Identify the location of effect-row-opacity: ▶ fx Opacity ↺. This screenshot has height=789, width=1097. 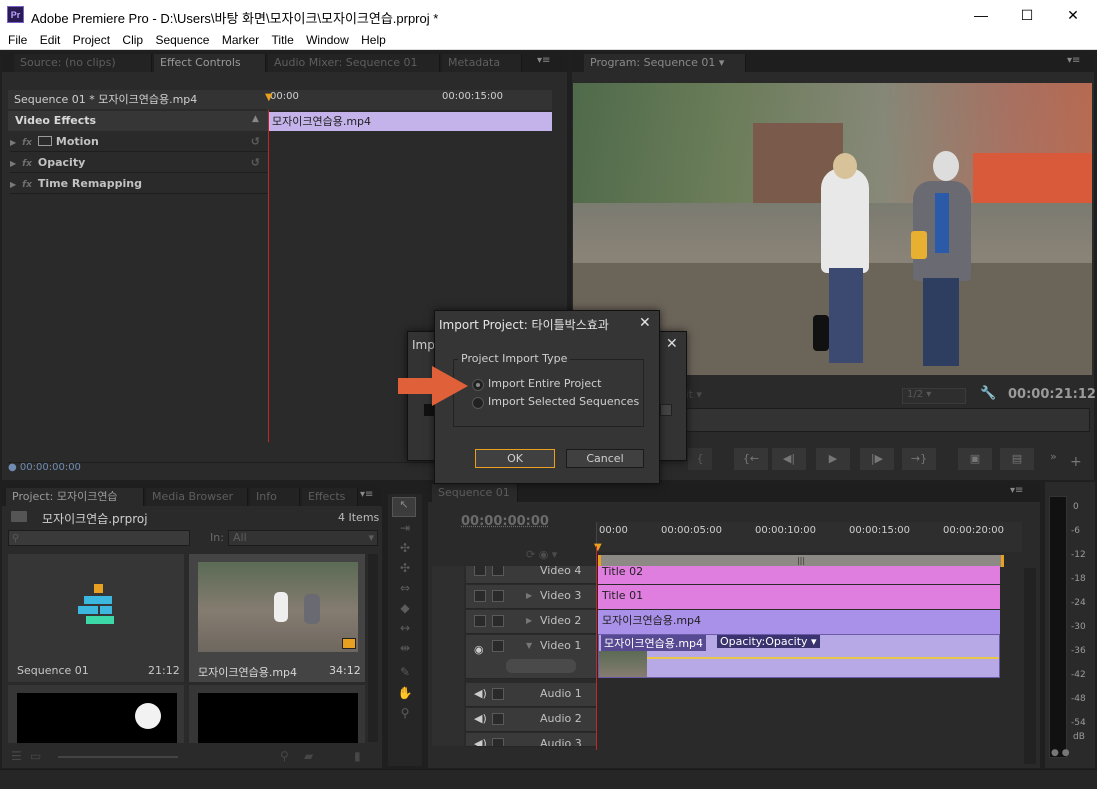
(139, 163).